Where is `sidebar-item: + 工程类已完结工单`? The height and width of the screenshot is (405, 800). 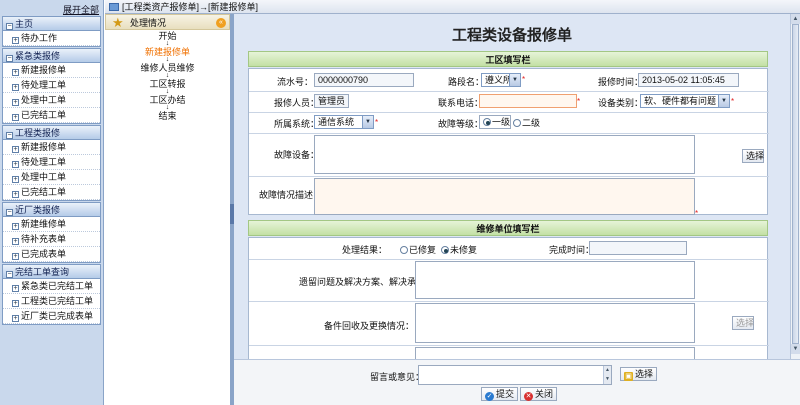
sidebar-item: + 工程类已完结工单 is located at coordinates (51, 301).